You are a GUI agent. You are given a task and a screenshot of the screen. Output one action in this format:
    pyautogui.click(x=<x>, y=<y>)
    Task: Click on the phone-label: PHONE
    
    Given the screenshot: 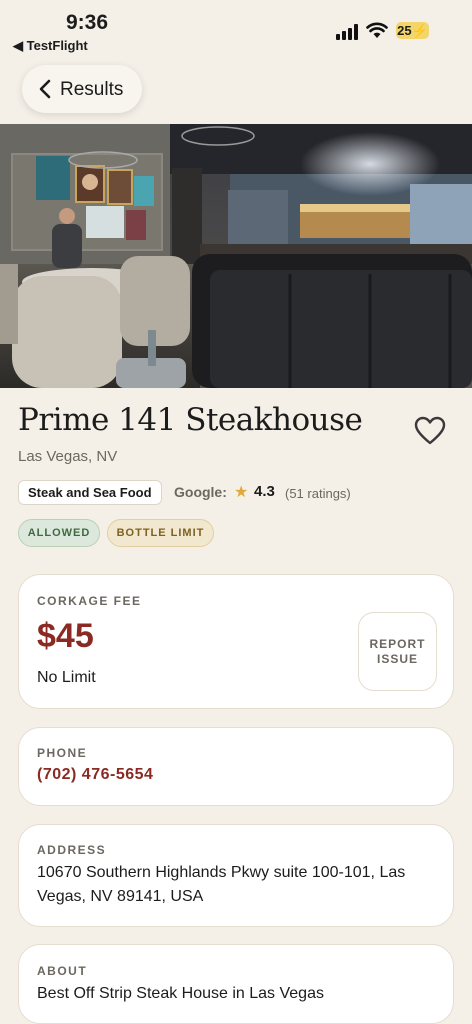 What is the action you would take?
    pyautogui.click(x=62, y=753)
    